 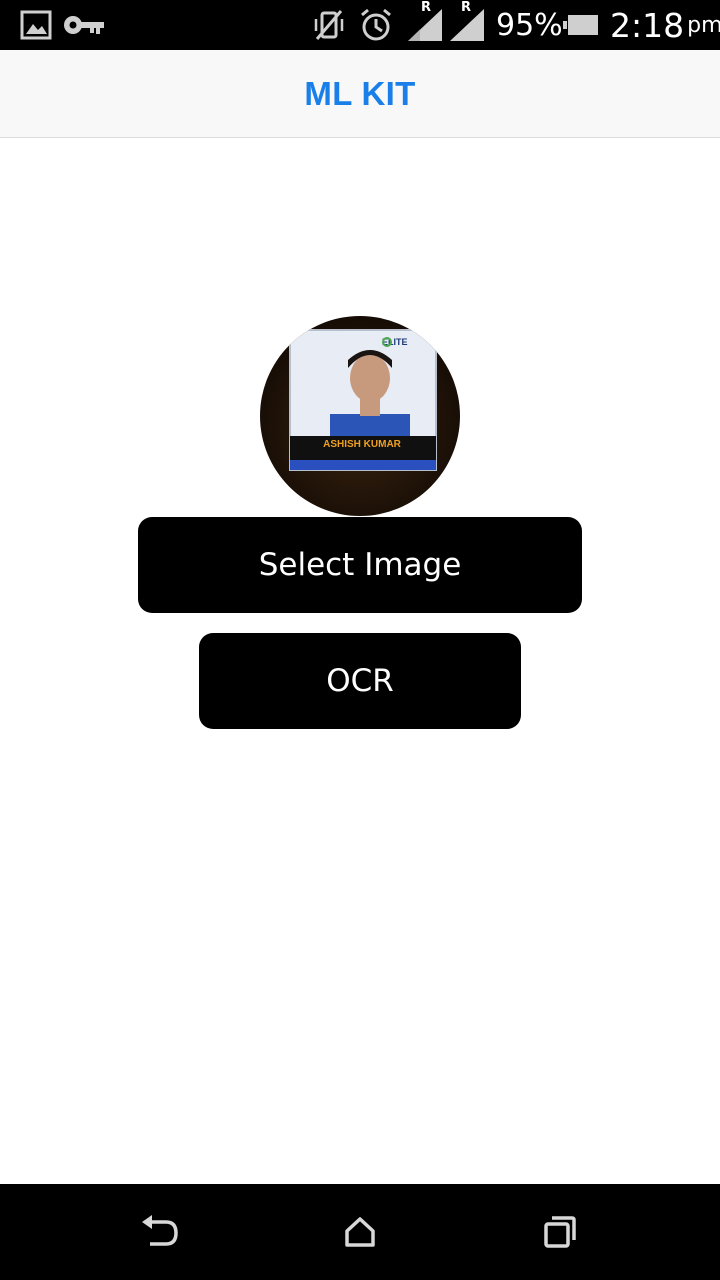 I want to click on app-title: ML KIT, so click(x=360, y=93).